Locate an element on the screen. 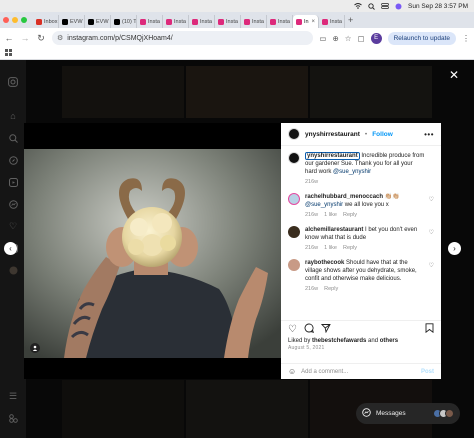  author-avatar is located at coordinates (294, 134).